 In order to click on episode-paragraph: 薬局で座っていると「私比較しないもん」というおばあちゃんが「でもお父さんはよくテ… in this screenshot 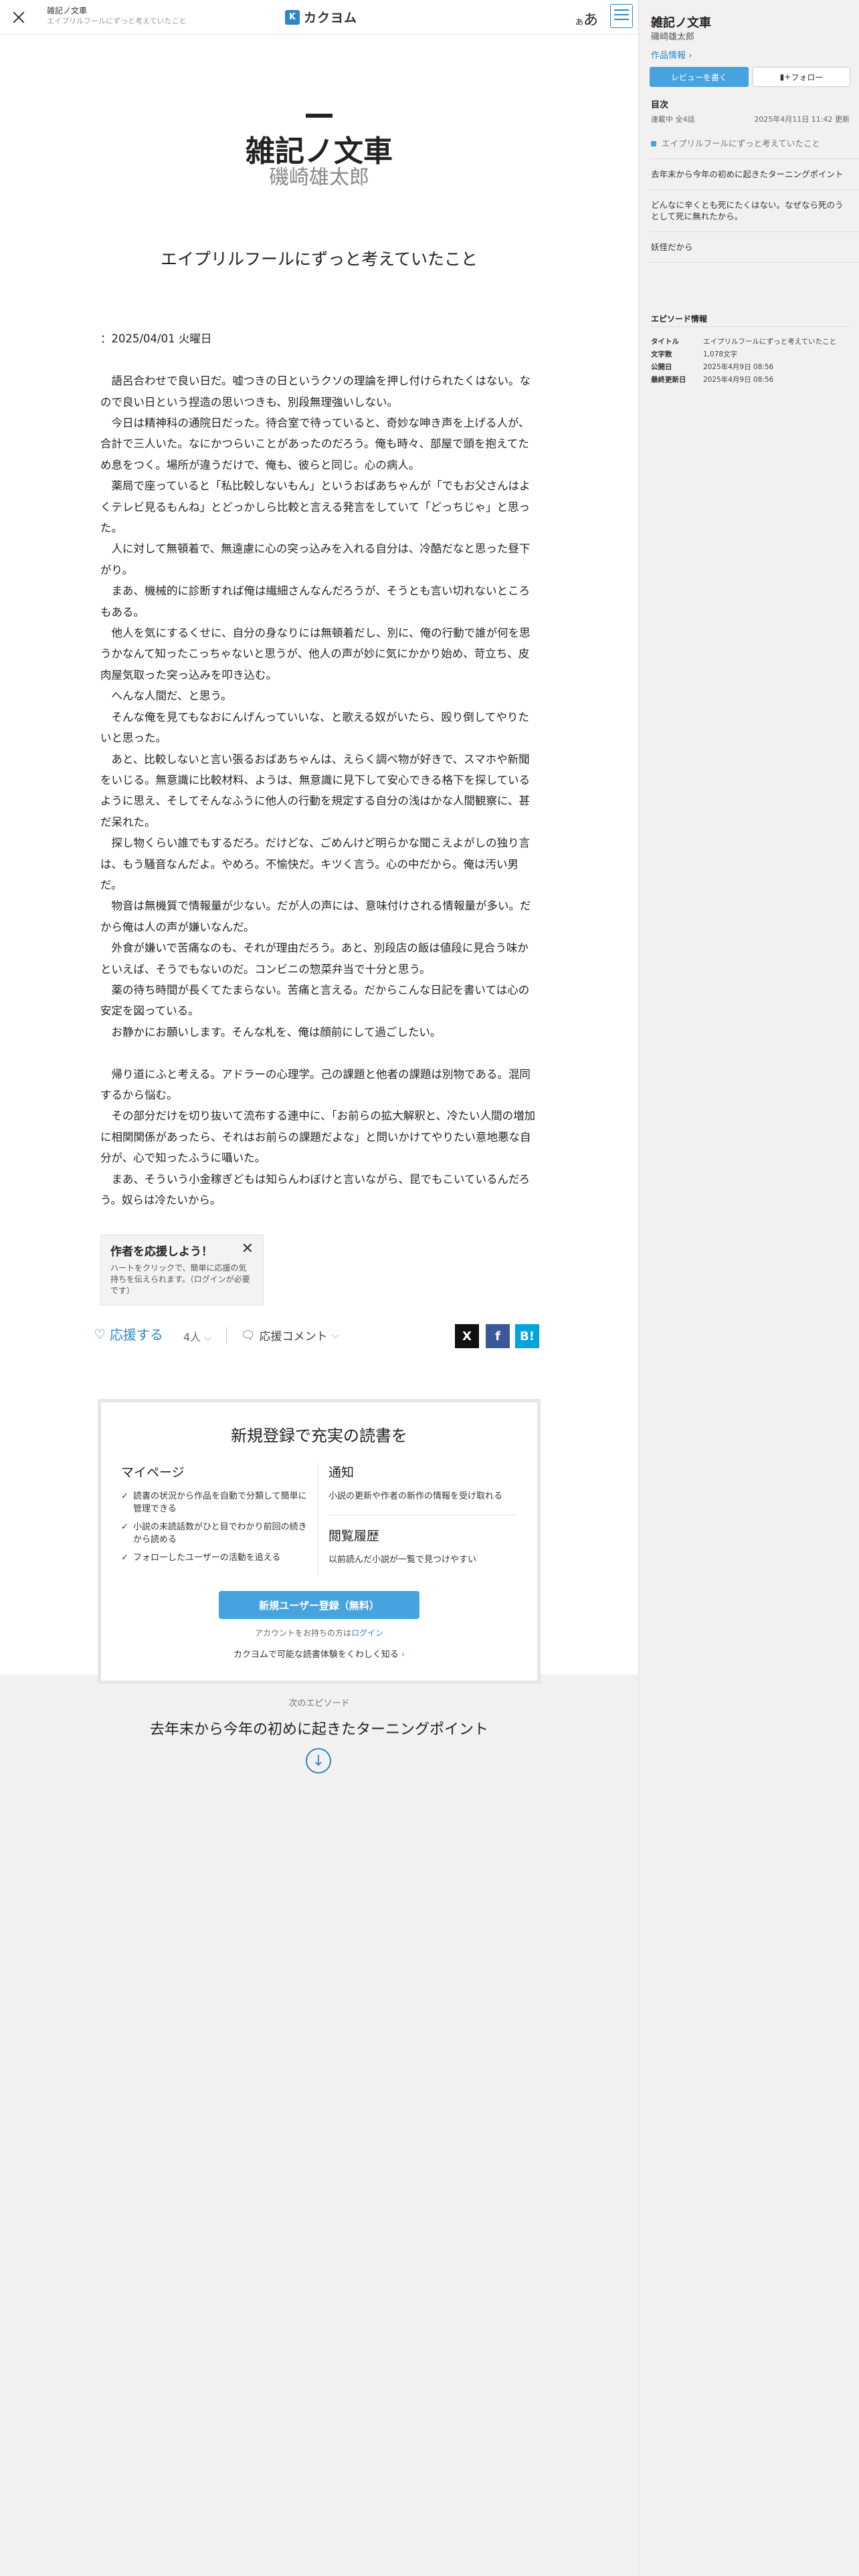, I will do `click(315, 507)`.